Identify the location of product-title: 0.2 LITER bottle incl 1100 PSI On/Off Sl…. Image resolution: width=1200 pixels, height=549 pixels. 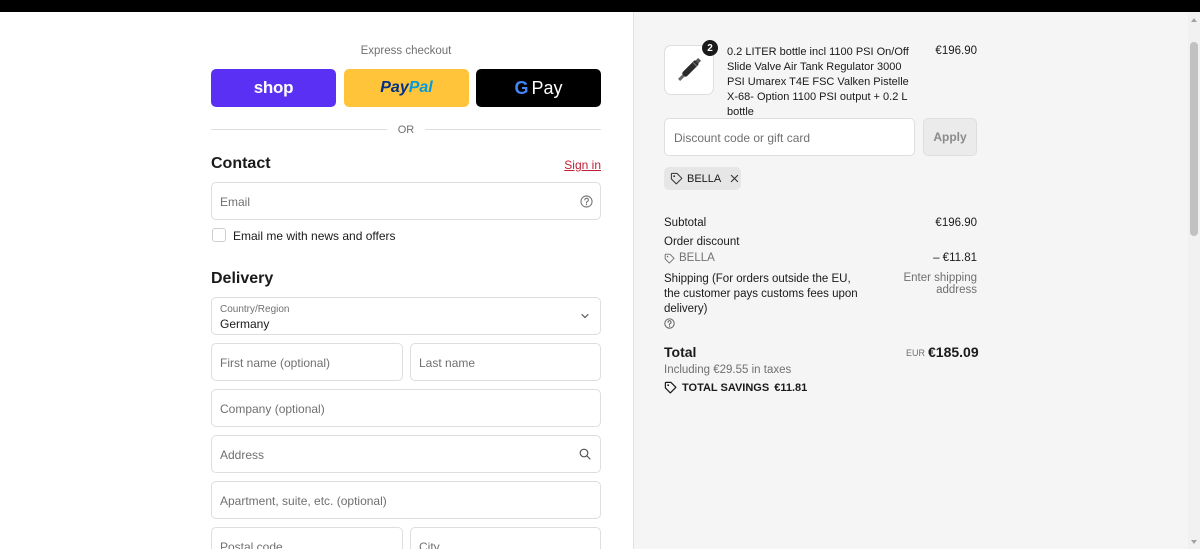
(818, 82).